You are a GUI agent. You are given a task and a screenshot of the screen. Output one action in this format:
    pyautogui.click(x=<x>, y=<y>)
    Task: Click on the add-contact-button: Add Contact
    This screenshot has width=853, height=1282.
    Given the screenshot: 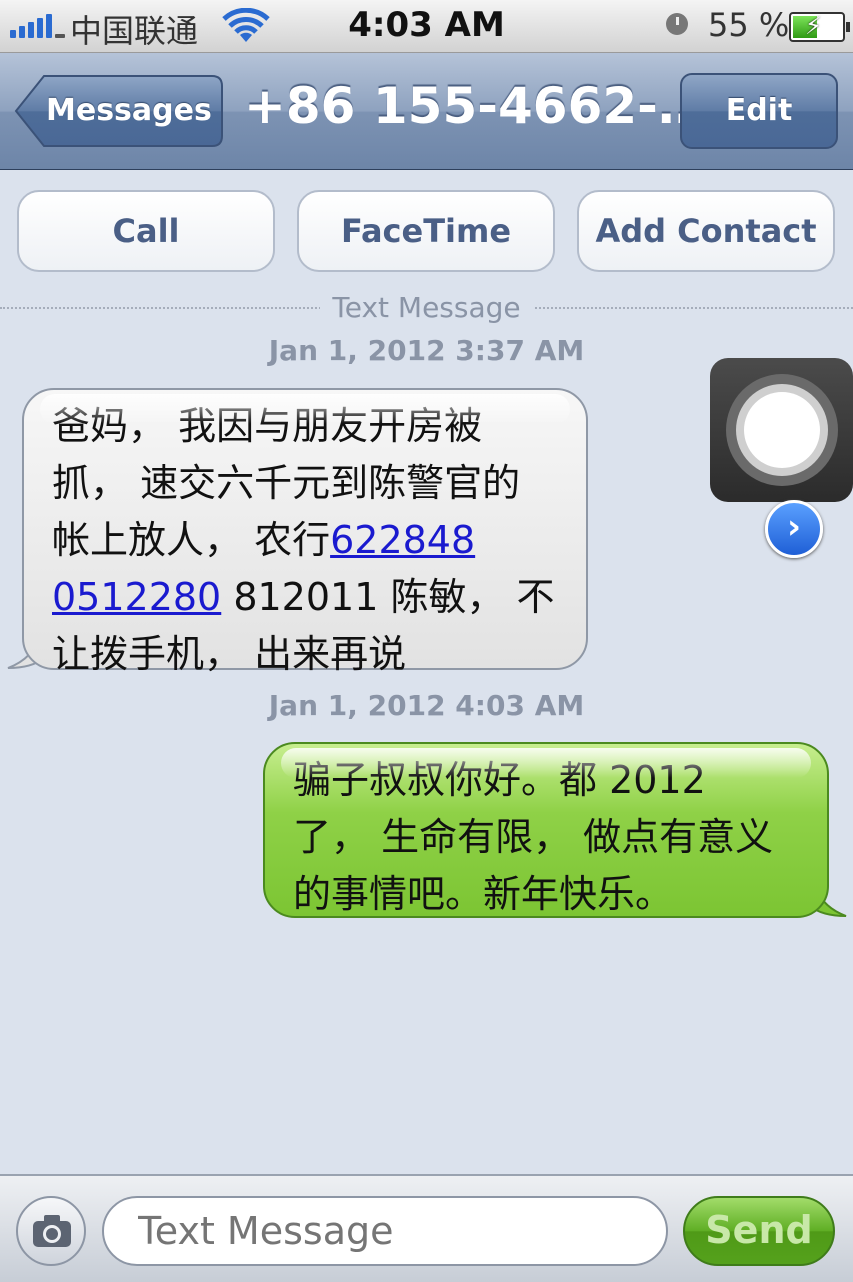 What is the action you would take?
    pyautogui.click(x=706, y=231)
    